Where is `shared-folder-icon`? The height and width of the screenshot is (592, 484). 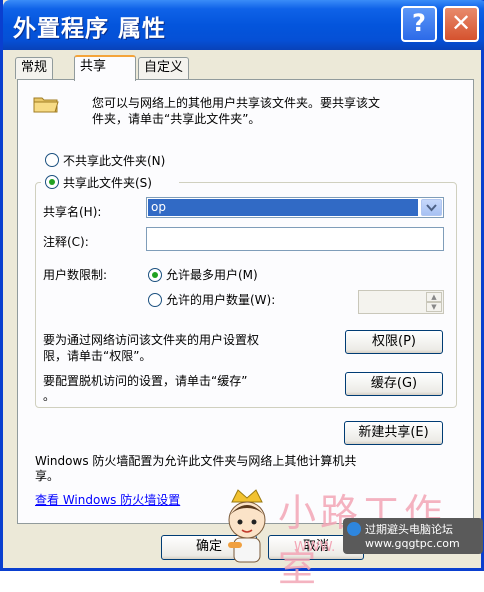
shared-folder-icon is located at coordinates (46, 105).